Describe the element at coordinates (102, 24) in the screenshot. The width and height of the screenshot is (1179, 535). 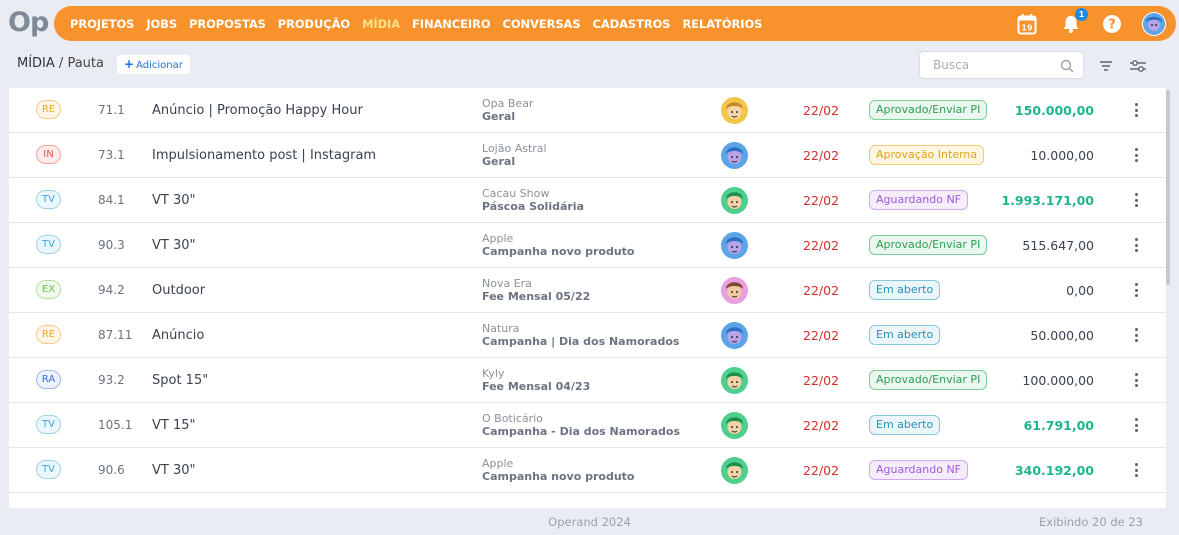
I see `nav-item-projetos: PROJETOS` at that location.